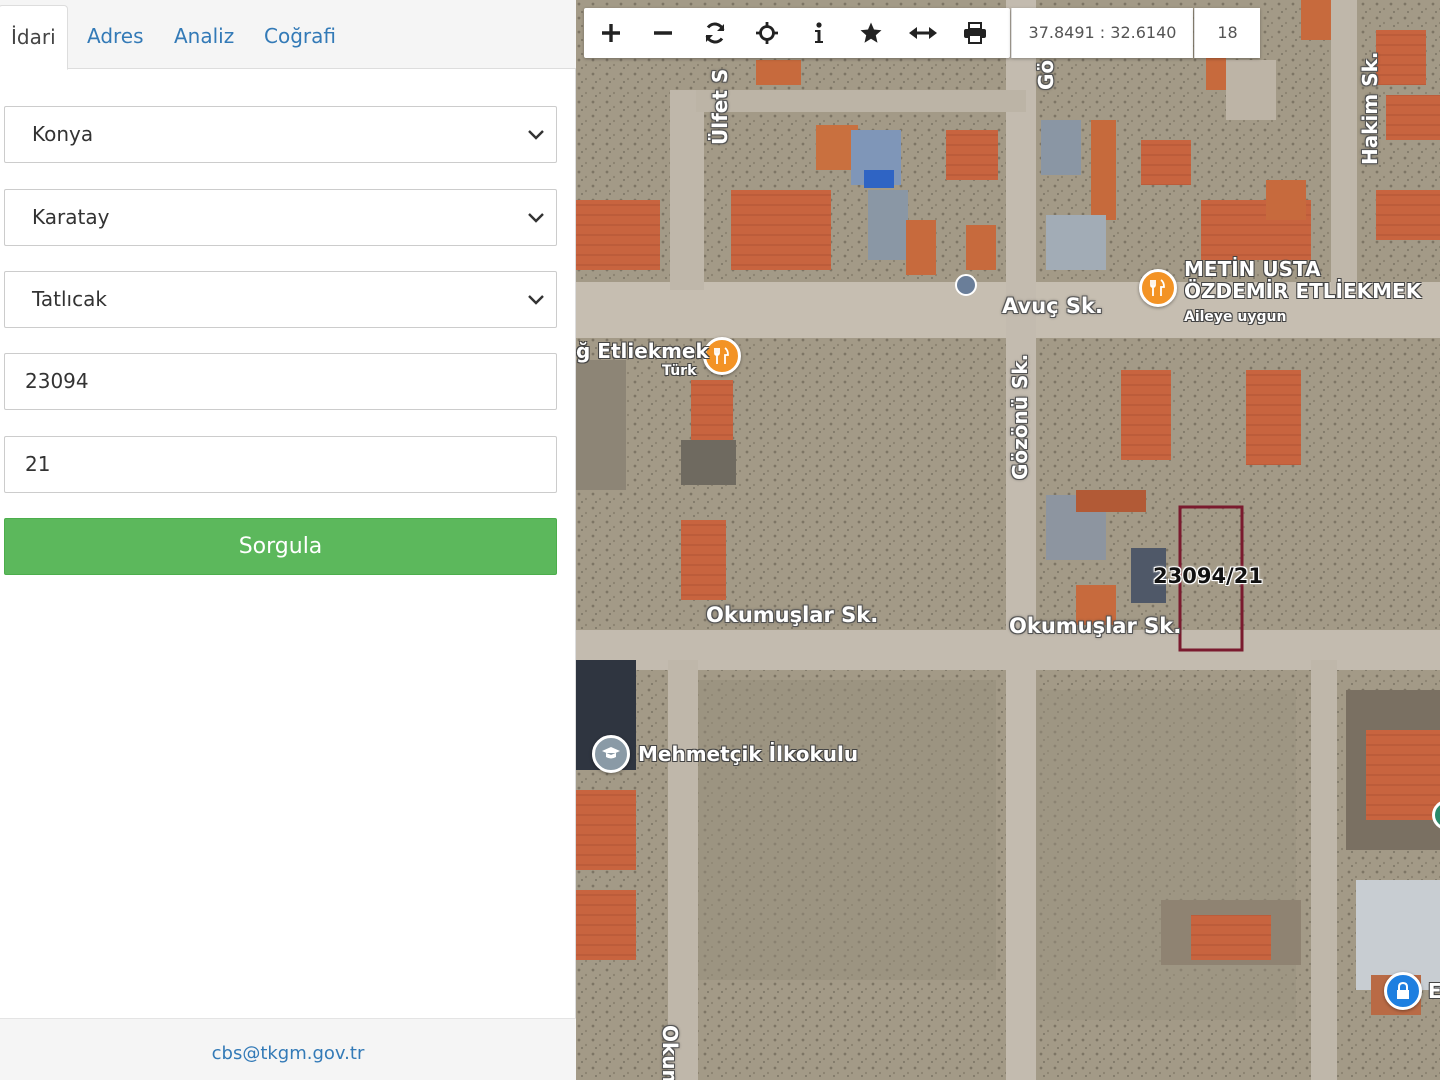 The image size is (1440, 1080). Describe the element at coordinates (1052, 306) in the screenshot. I see `street-label-avuc: Avuç Sk.` at that location.